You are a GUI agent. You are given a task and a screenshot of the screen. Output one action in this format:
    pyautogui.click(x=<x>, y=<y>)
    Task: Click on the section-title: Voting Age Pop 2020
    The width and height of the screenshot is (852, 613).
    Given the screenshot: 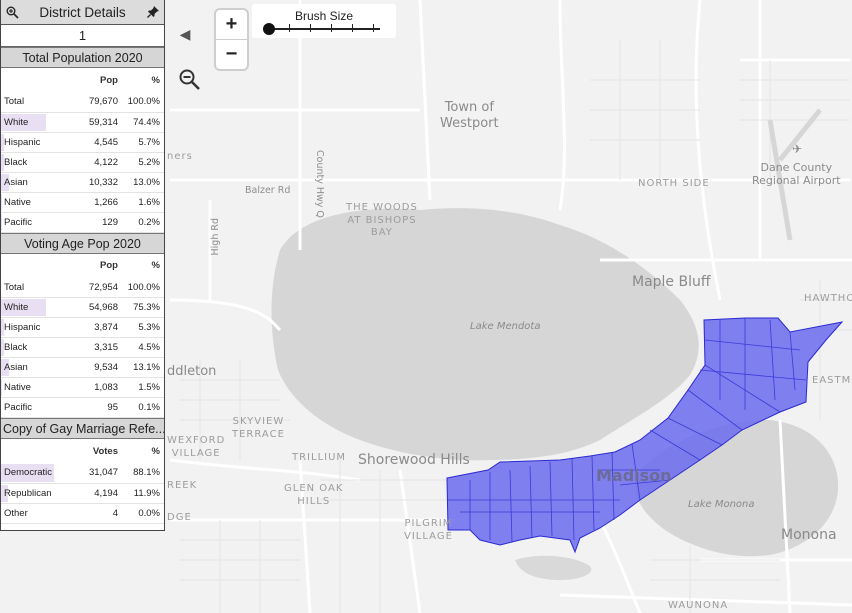 What is the action you would take?
    pyautogui.click(x=82, y=243)
    